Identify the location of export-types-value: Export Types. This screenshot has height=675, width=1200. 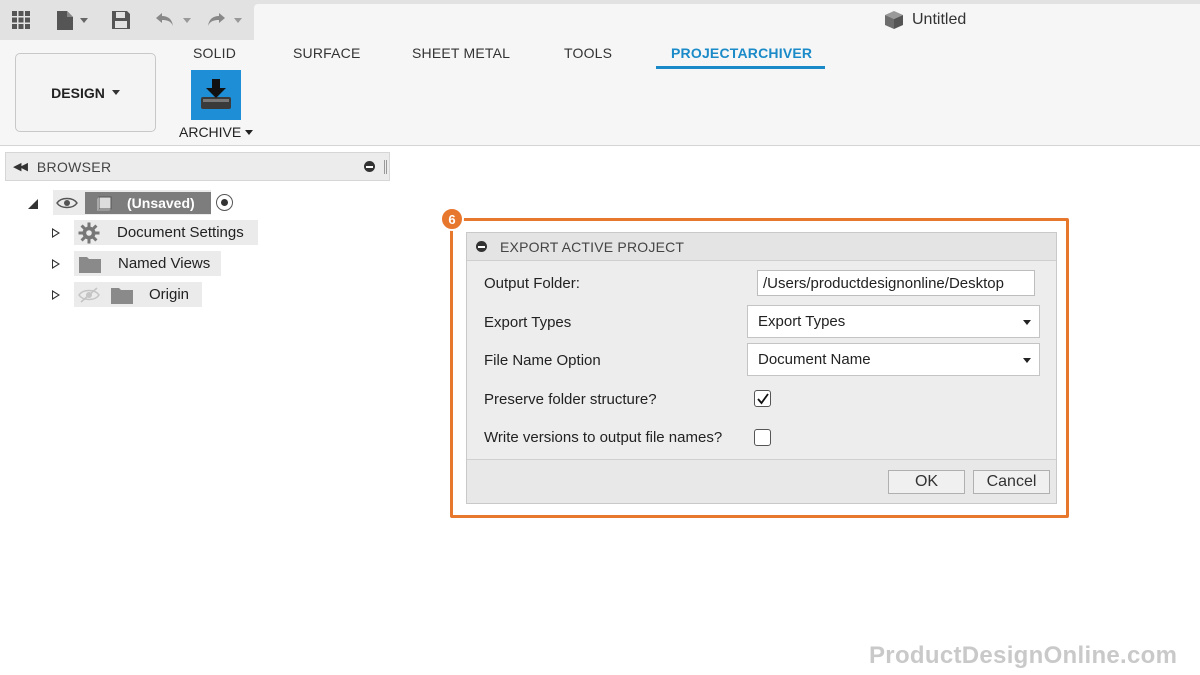
(802, 321).